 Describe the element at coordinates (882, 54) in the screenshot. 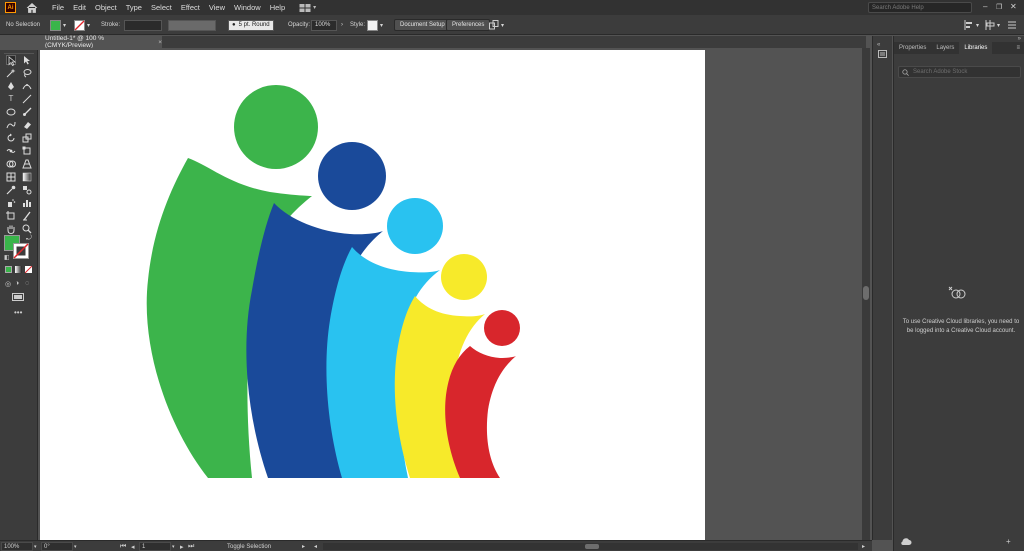

I see `properties-panel-icon` at that location.